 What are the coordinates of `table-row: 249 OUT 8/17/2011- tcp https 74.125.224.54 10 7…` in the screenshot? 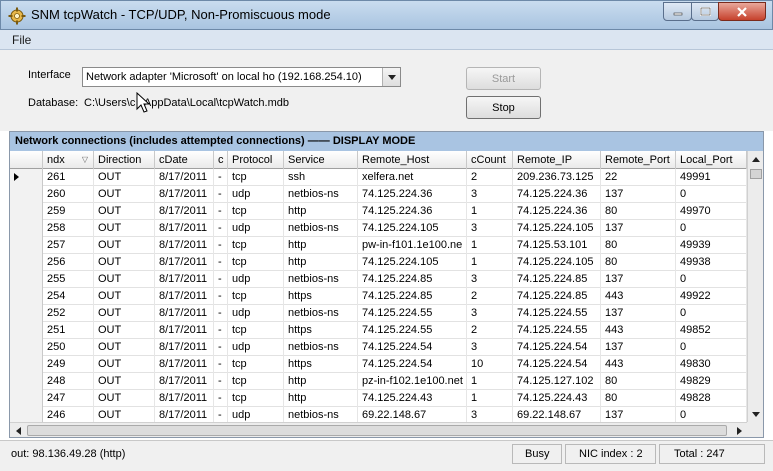 It's located at (378, 364).